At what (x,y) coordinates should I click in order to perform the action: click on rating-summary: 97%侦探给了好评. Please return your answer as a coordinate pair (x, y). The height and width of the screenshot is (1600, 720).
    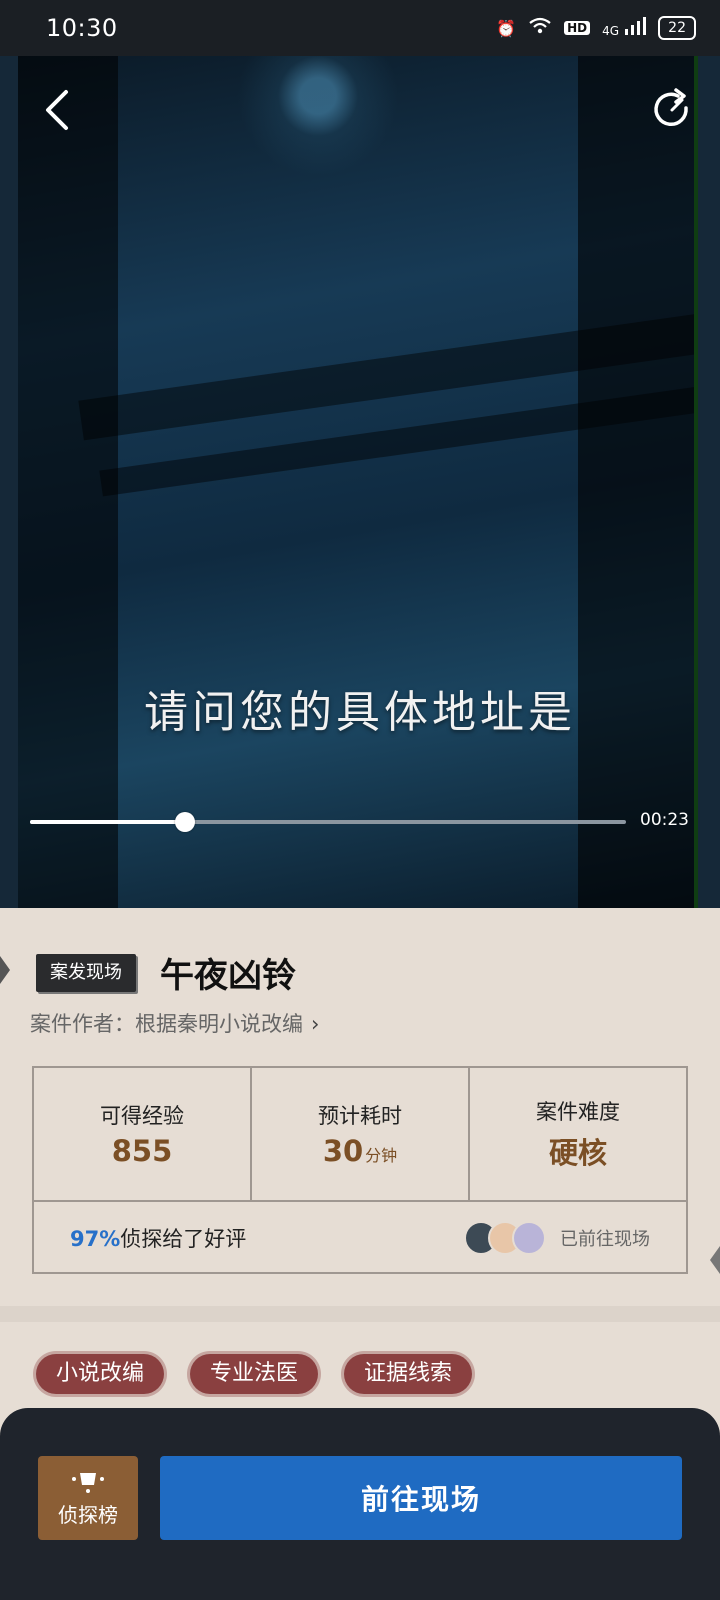
    Looking at the image, I should click on (158, 1238).